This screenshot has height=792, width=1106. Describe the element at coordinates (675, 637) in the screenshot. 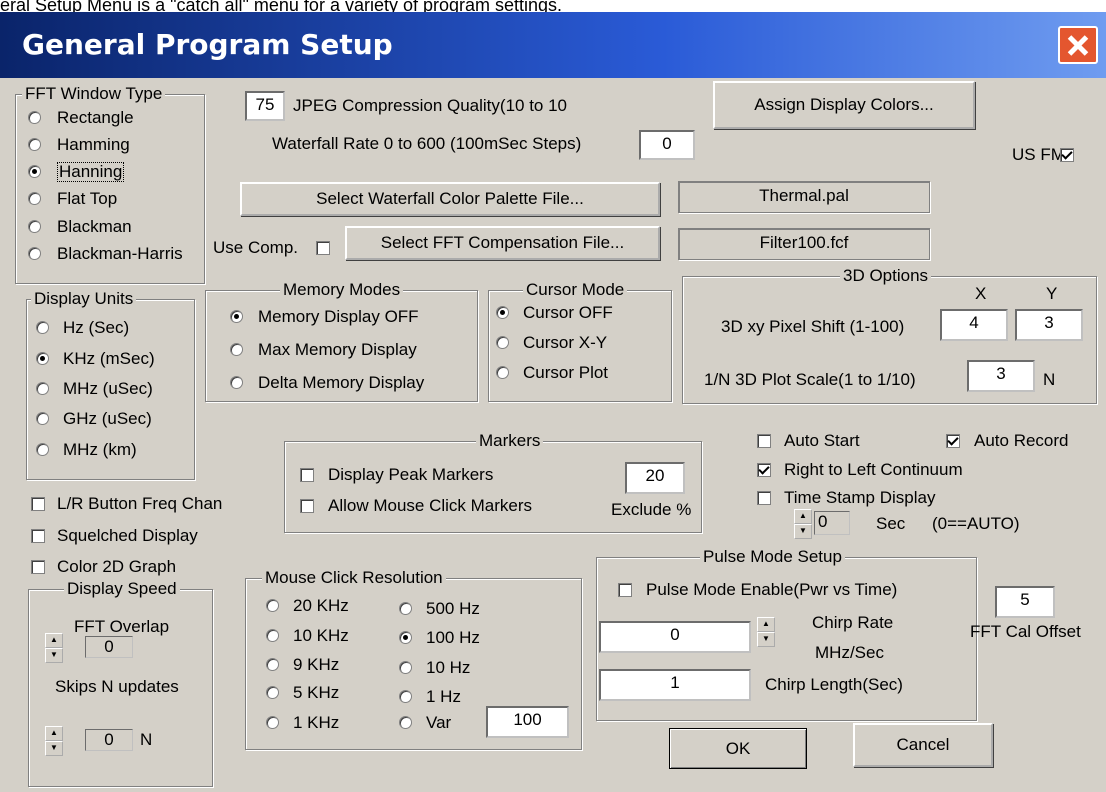

I see `chirp-rate-input: 0` at that location.